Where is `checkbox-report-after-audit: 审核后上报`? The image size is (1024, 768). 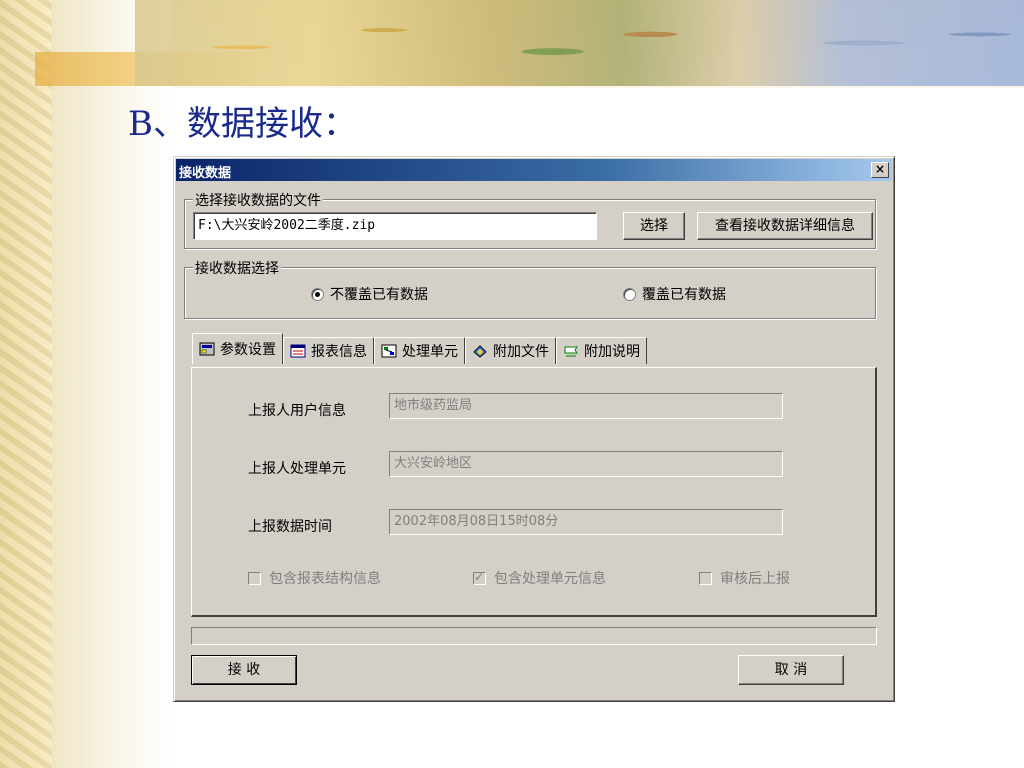 checkbox-report-after-audit: 审核后上报 is located at coordinates (744, 578).